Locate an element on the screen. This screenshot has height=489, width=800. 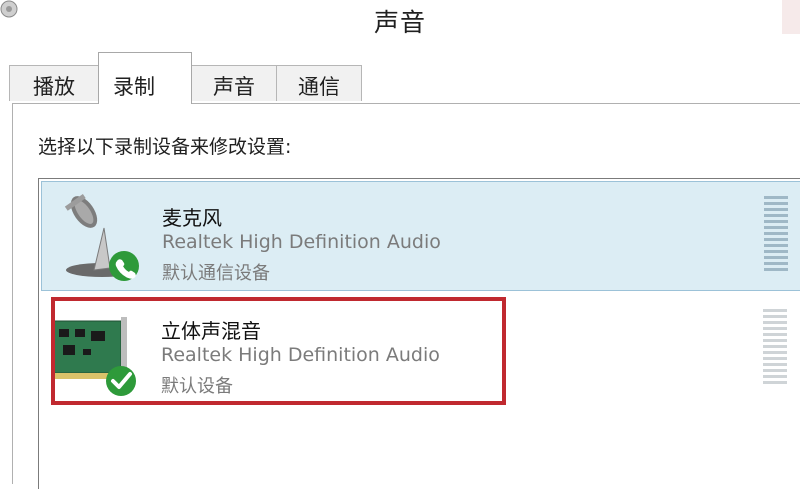
tab-strip: 播放 录制 声音 通信 is located at coordinates (400, 78).